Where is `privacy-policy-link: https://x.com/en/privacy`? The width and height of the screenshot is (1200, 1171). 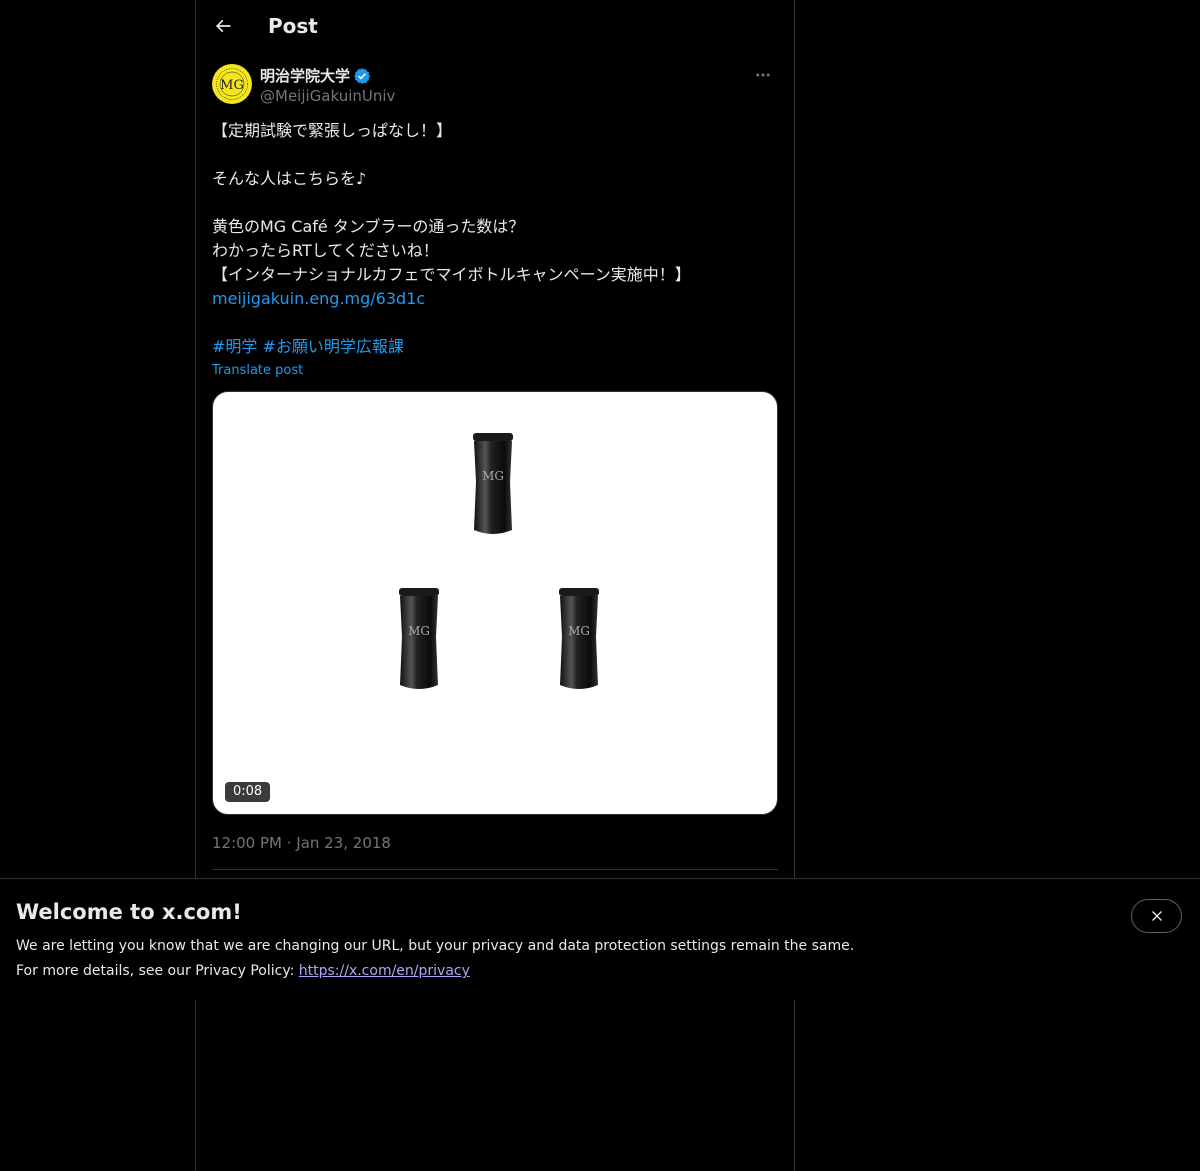
privacy-policy-link: https://x.com/en/privacy is located at coordinates (384, 971).